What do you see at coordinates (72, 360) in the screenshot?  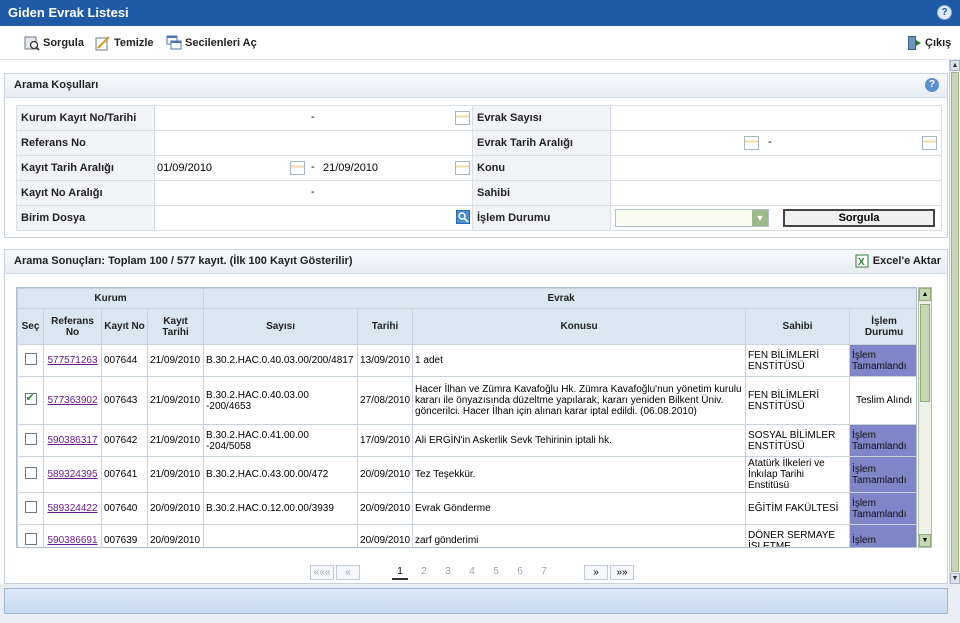 I see `ref-link: 577571263` at bounding box center [72, 360].